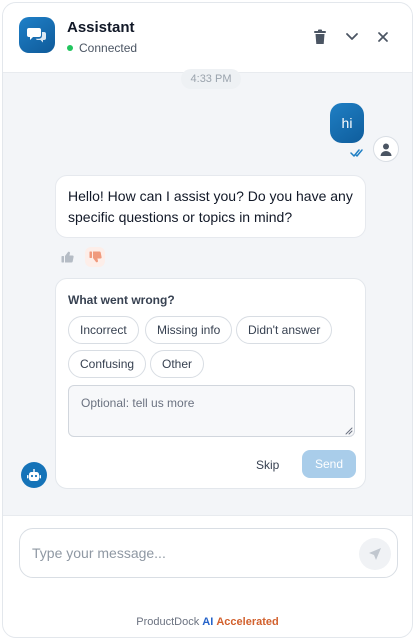 The image size is (415, 640). I want to click on status-label: Connected, so click(108, 48).